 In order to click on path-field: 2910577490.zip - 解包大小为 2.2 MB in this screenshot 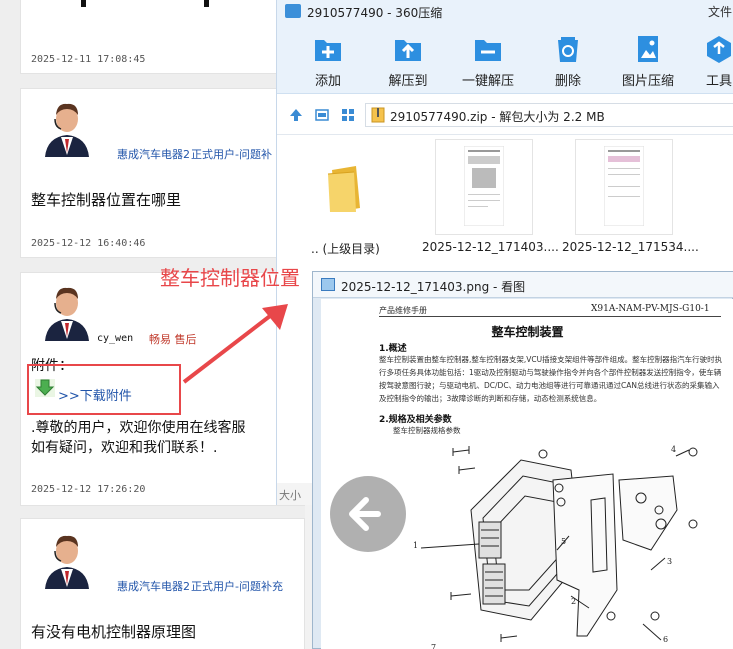, I will do `click(549, 115)`.